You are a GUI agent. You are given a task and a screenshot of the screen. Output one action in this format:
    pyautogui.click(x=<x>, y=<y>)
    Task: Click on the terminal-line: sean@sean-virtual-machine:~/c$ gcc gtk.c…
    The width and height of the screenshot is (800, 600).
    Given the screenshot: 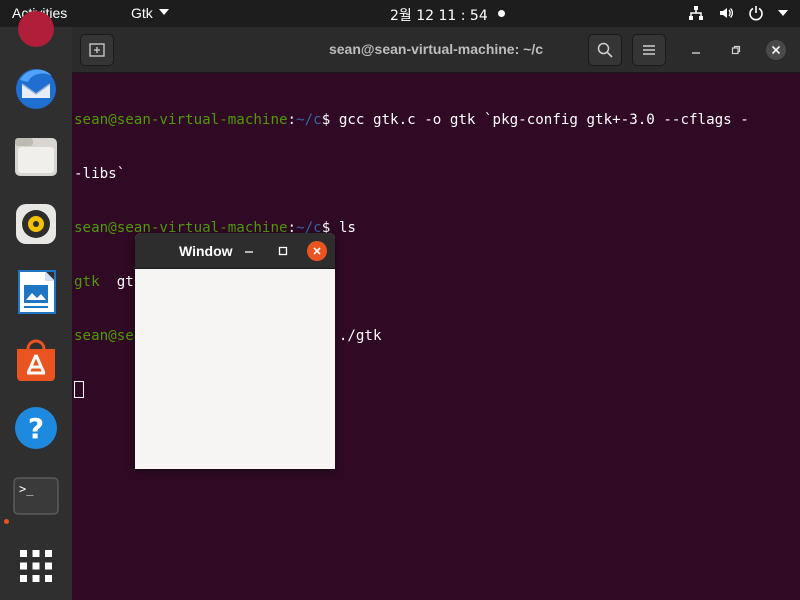 What is the action you would take?
    pyautogui.click(x=436, y=120)
    